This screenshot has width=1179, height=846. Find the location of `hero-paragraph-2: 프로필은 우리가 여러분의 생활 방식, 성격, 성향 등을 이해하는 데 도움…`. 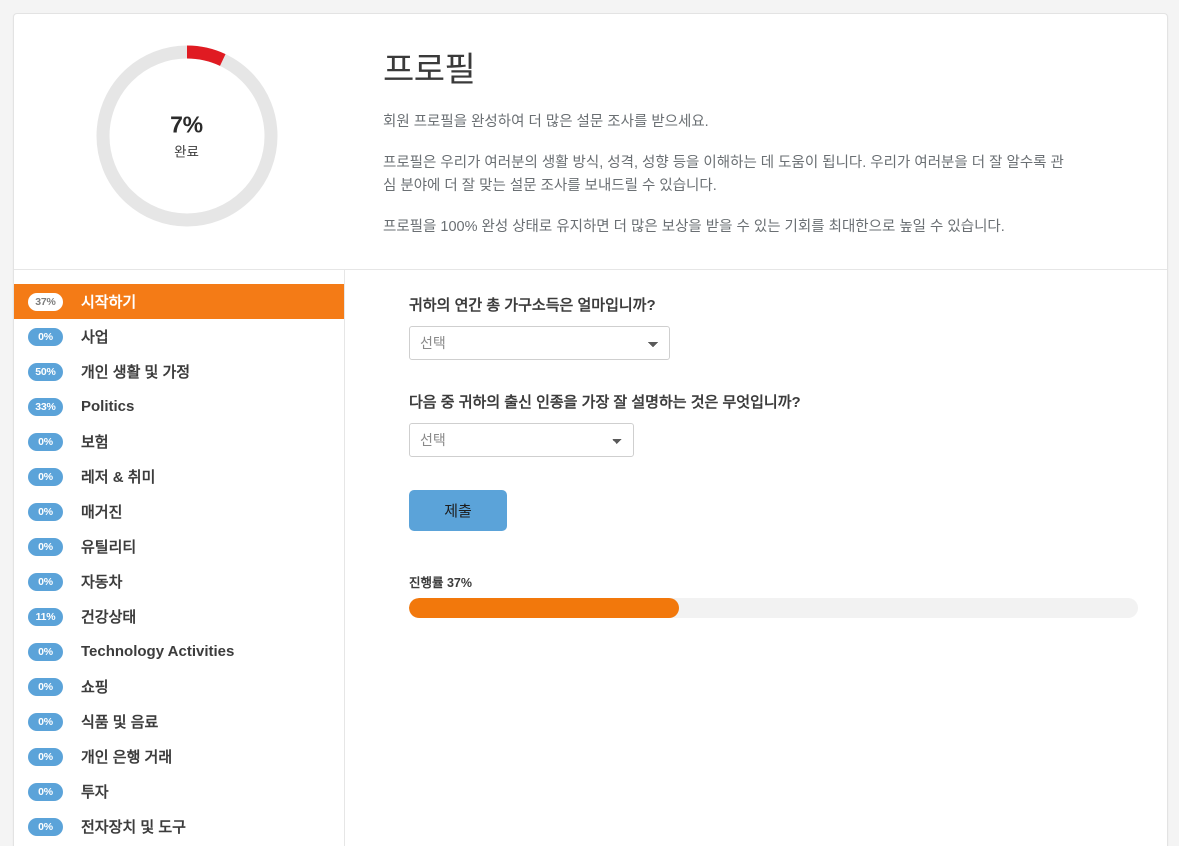

hero-paragraph-2: 프로필은 우리가 여러분의 생활 방식, 성격, 성향 등을 이해하는 데 도움… is located at coordinates (723, 174).